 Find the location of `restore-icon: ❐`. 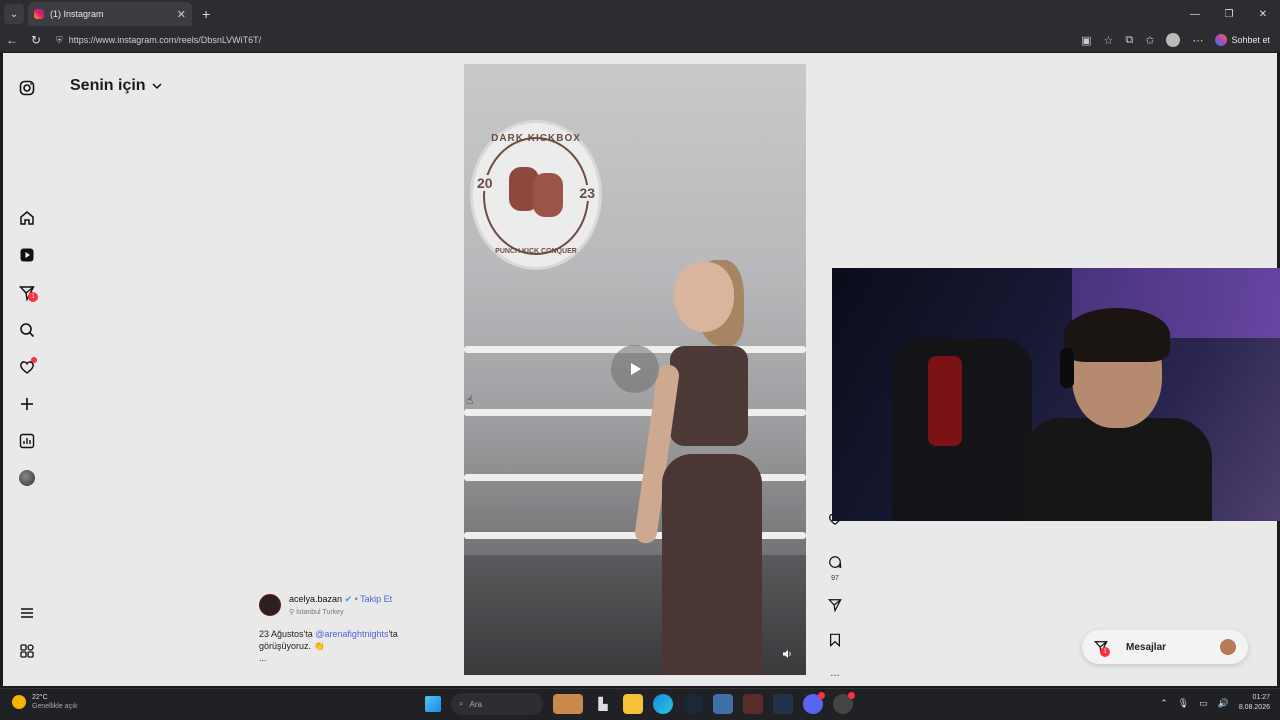

restore-icon: ❐ is located at coordinates (1229, 14).